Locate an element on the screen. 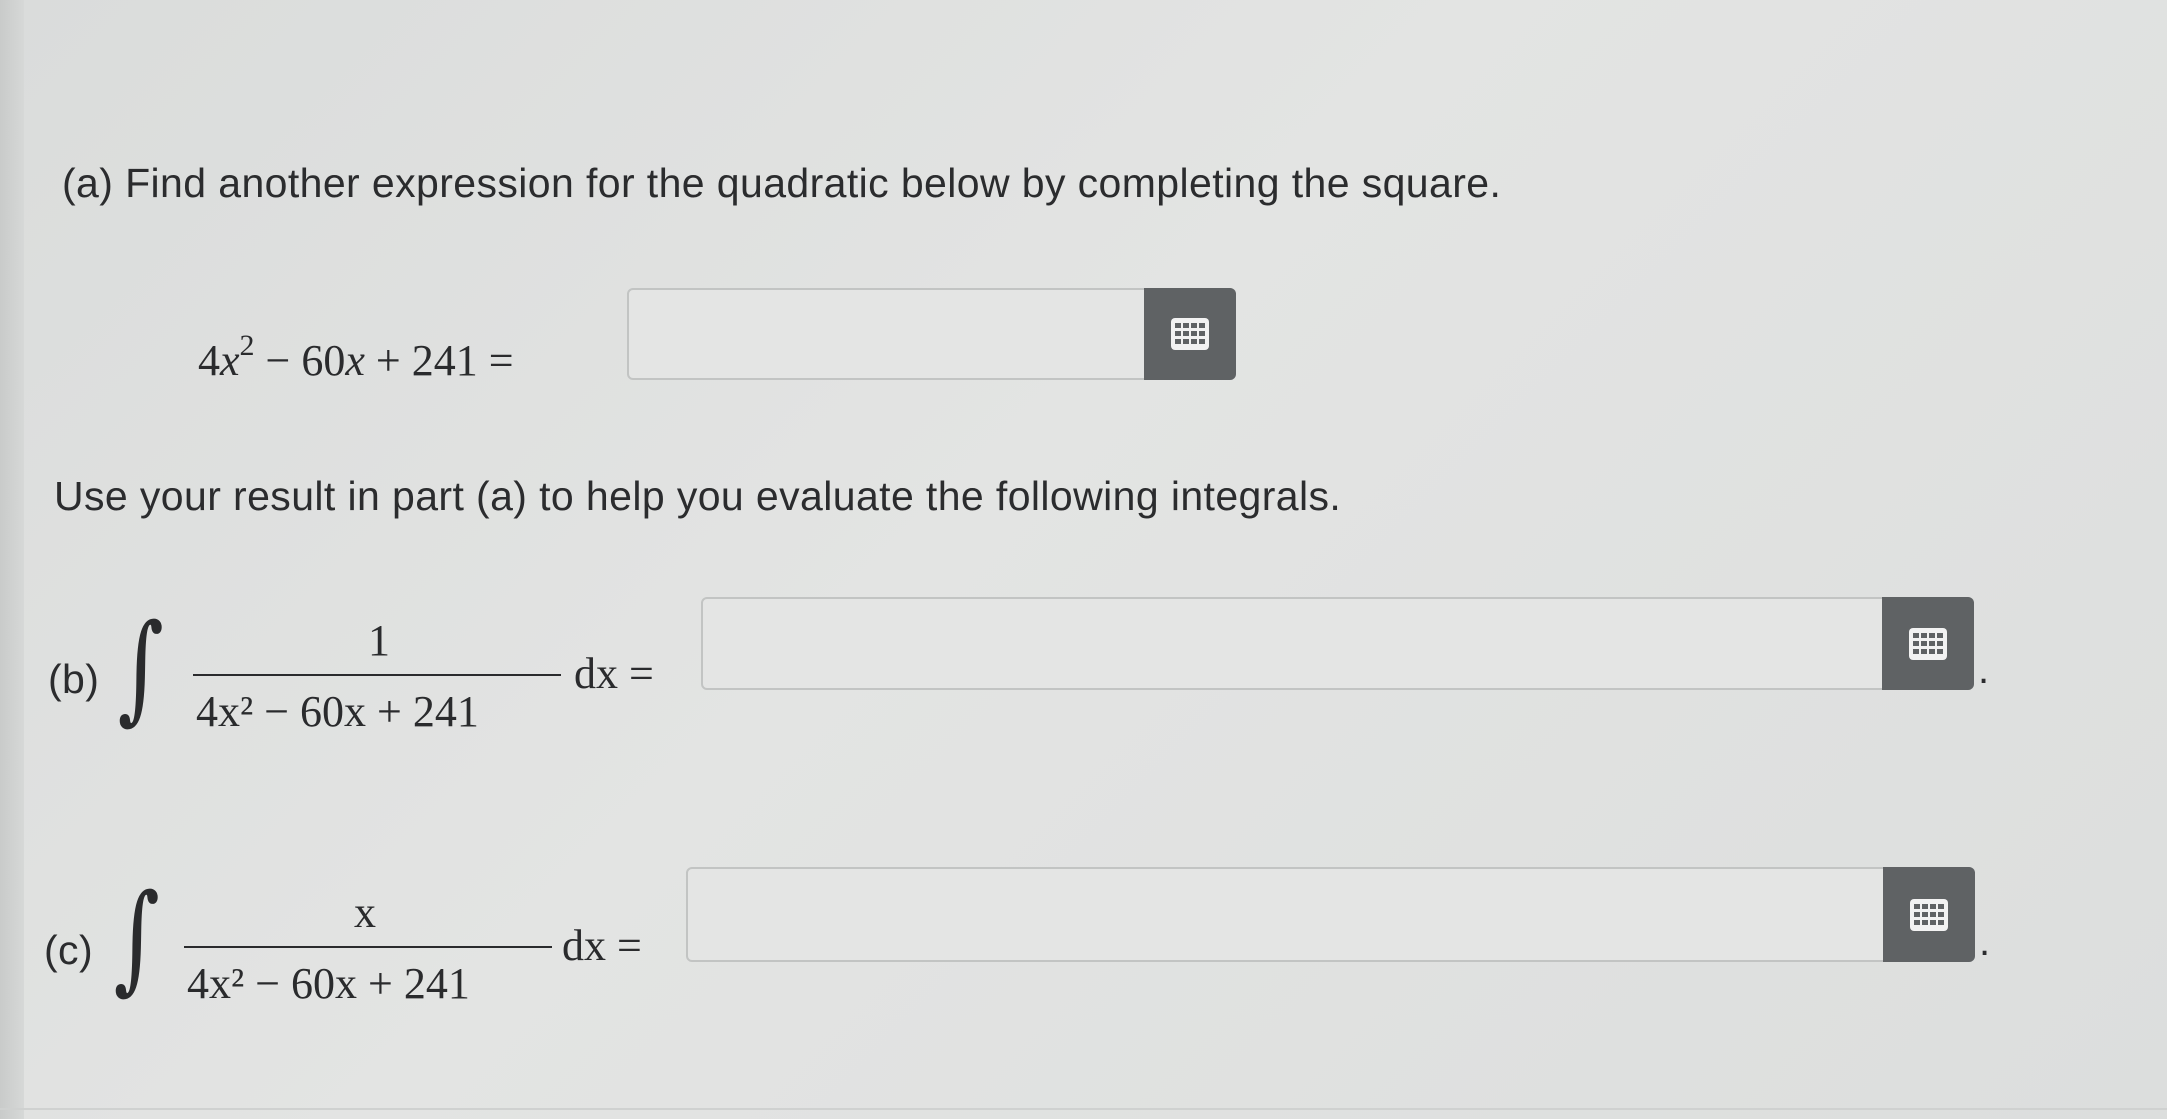 The width and height of the screenshot is (2167, 1119). part-c-denominator: 4x² − 60x + 241 is located at coordinates (328, 983).